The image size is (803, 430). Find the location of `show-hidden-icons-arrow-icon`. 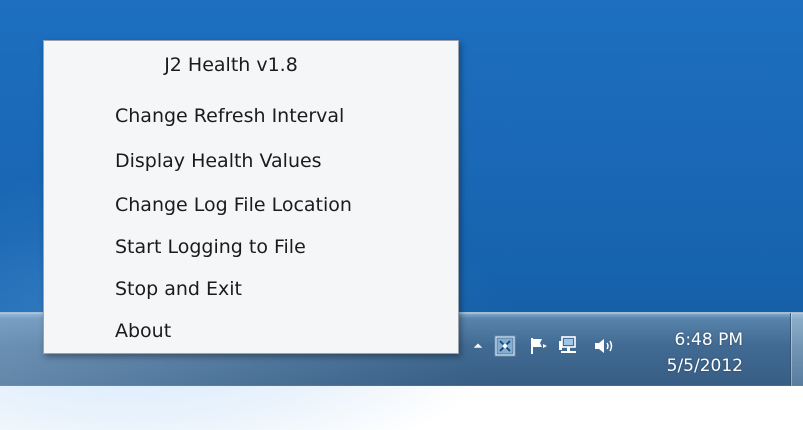

show-hidden-icons-arrow-icon is located at coordinates (478, 346).